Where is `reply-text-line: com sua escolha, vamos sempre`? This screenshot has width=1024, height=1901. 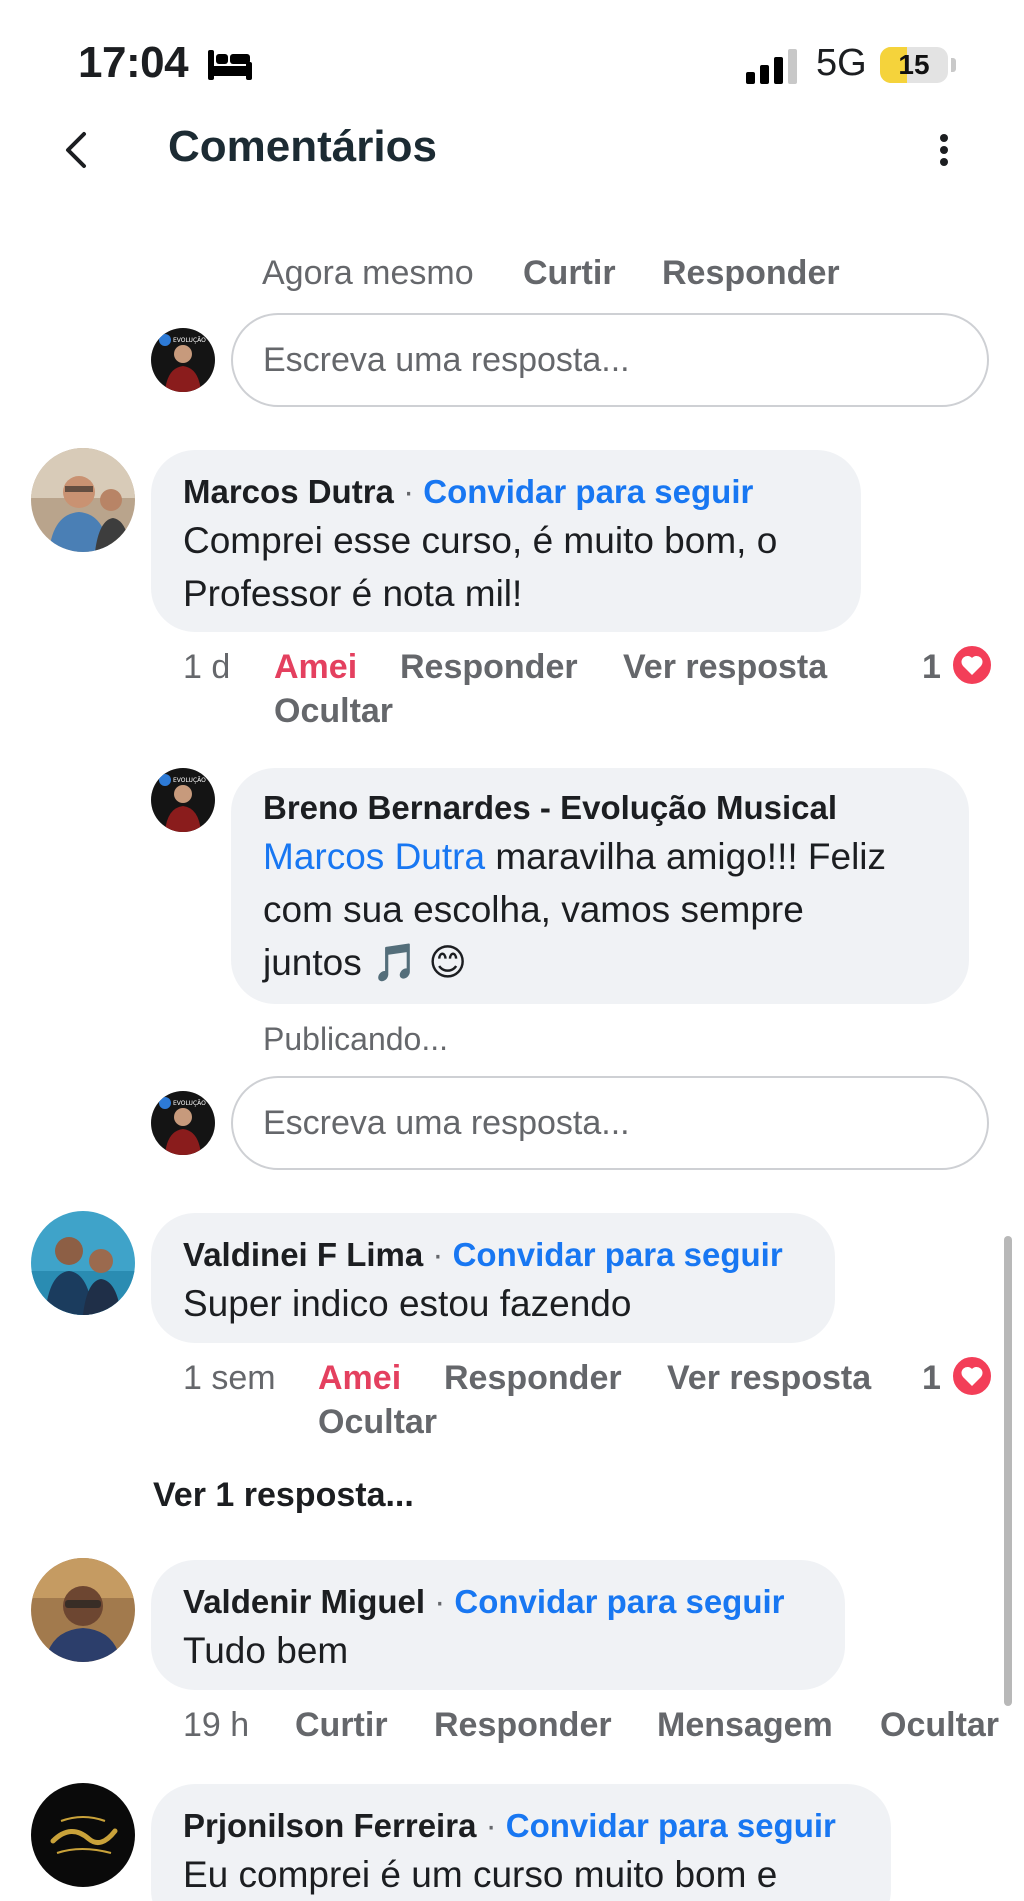 reply-text-line: com sua escolha, vamos sempre is located at coordinates (533, 909).